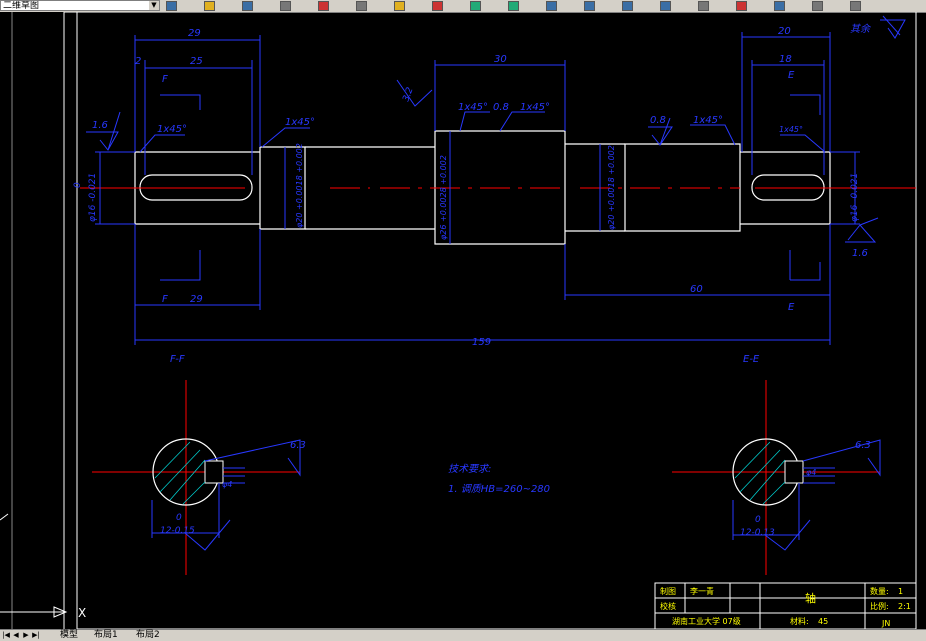 The image size is (926, 641). I want to click on dia-right: φ16 -0.021, so click(855, 197).